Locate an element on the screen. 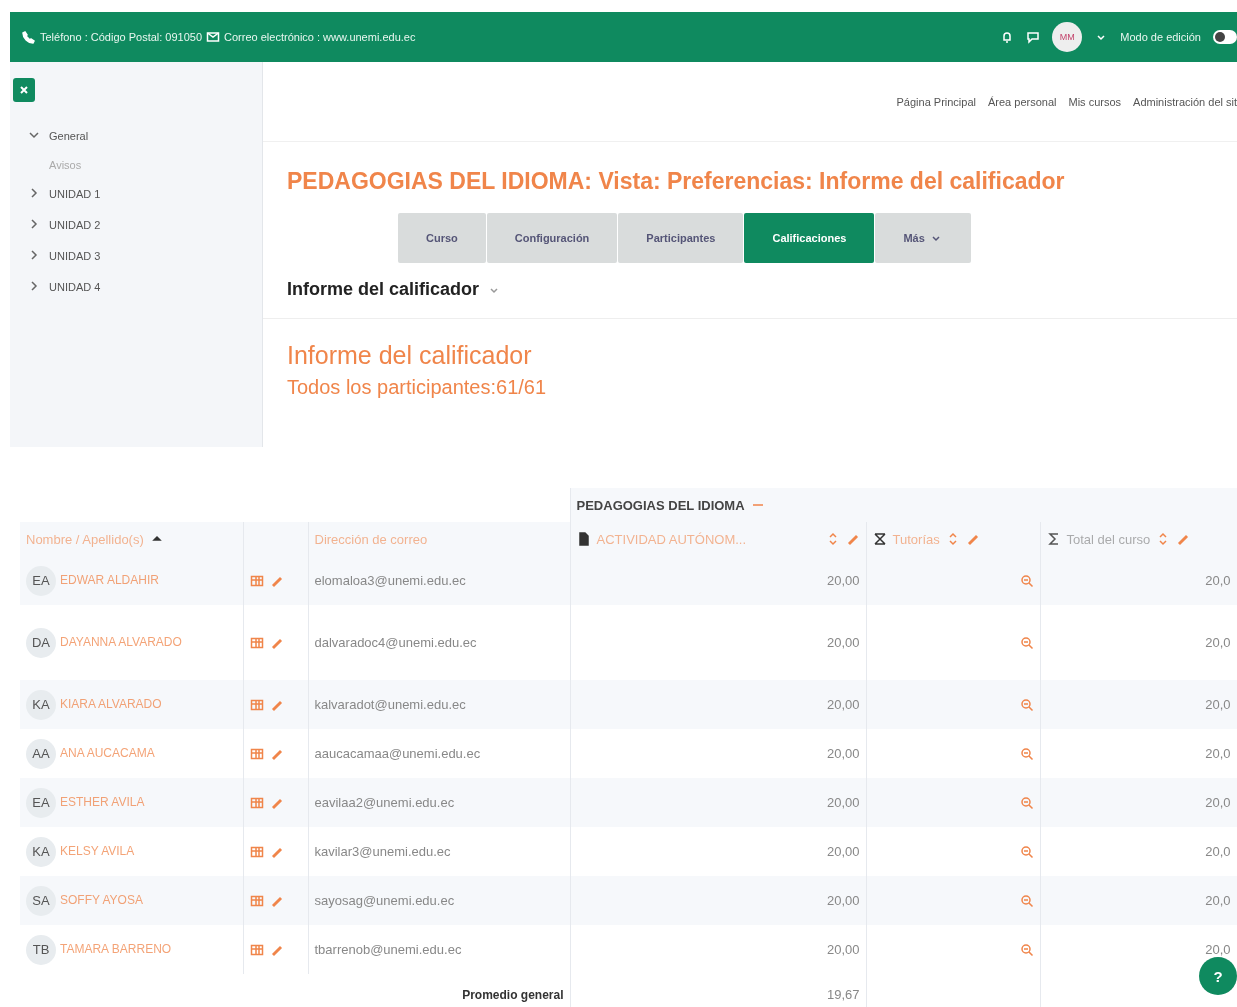  page-title: PEDAGOGIAS DEL IDIOMA: Vista: Preferencias: Informe del calificador is located at coordinates (676, 181).